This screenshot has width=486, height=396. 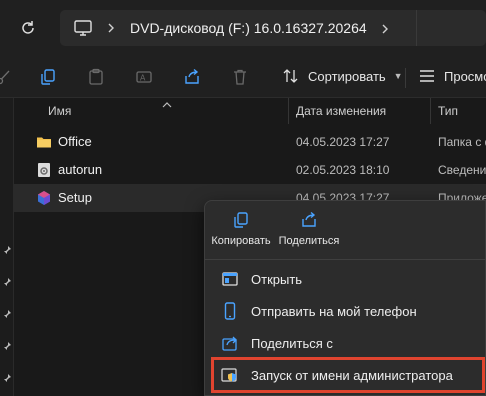 I want to click on address-bar: DVD-дисковод (F:) 16.0.16327.20264, so click(x=273, y=28).